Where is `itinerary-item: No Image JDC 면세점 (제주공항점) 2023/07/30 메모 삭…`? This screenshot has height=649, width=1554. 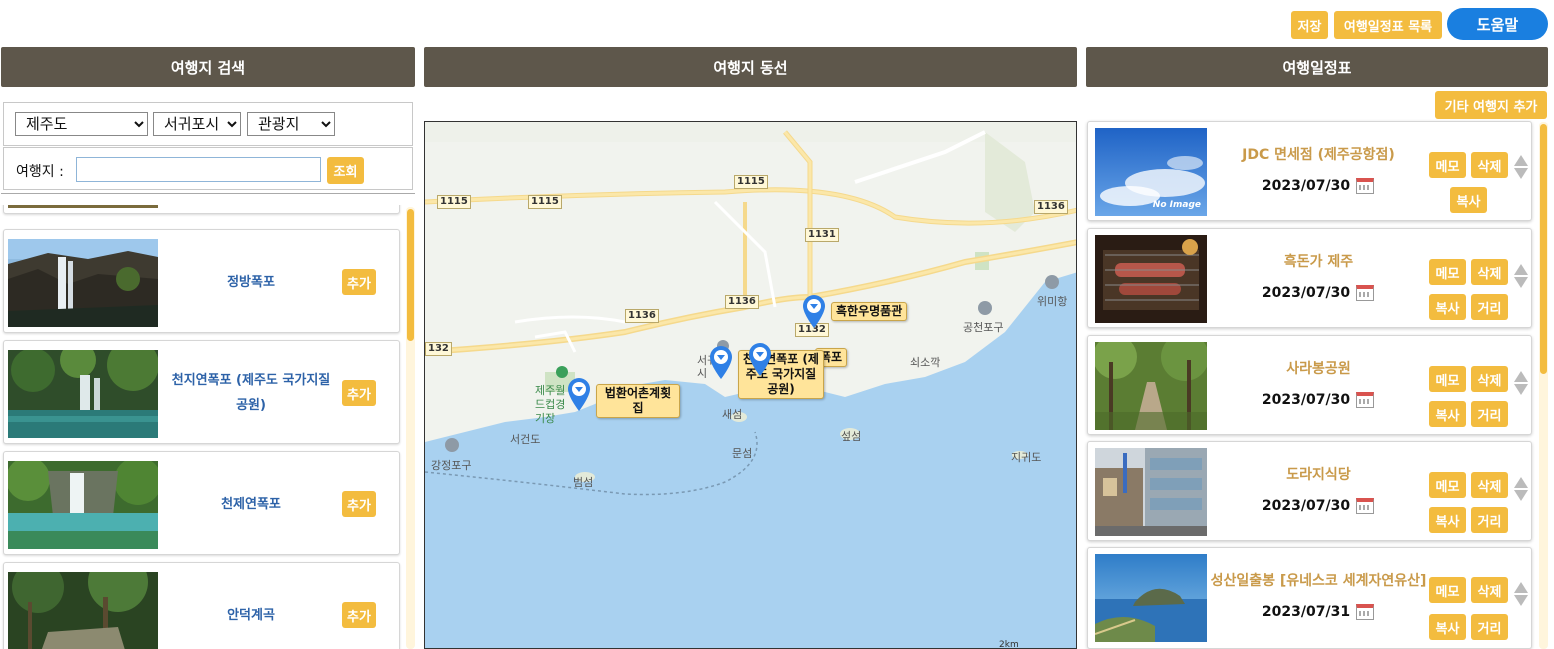
itinerary-item: No Image JDC 면세점 (제주공항점) 2023/07/30 메모 삭… is located at coordinates (1309, 171).